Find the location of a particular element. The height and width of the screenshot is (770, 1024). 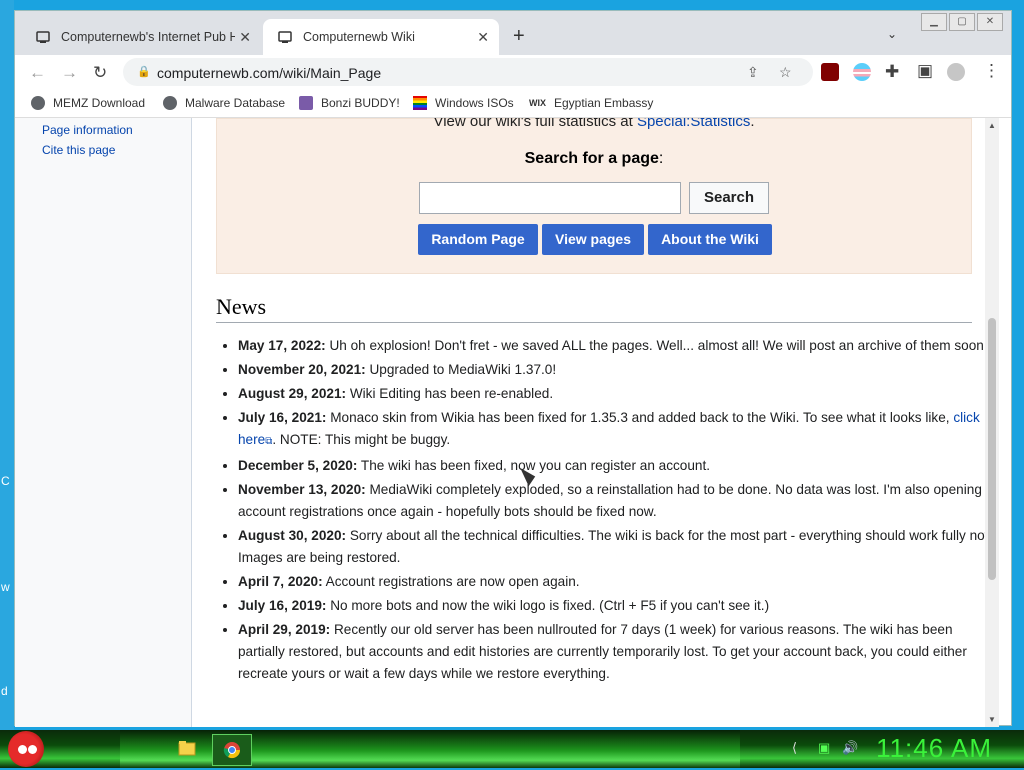

about-wiki-button: About the Wiki is located at coordinates (710, 239).